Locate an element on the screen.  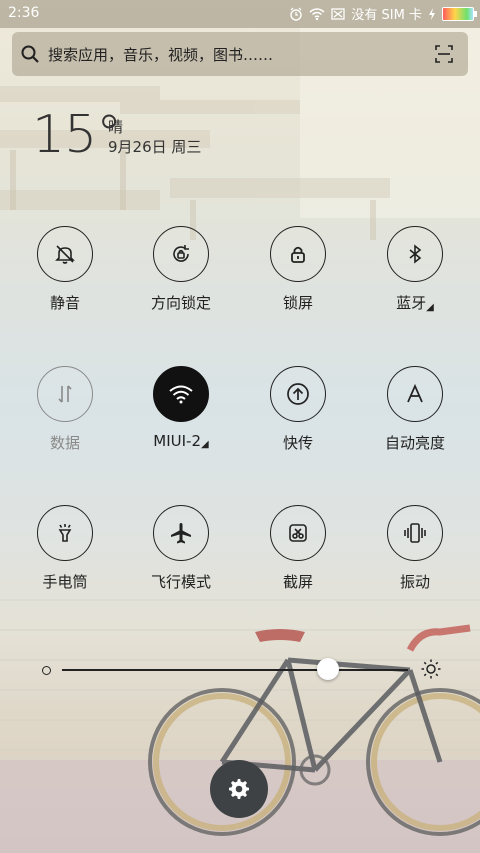
toggle-auto-brightness: 自动亮度 is located at coordinates (415, 409).